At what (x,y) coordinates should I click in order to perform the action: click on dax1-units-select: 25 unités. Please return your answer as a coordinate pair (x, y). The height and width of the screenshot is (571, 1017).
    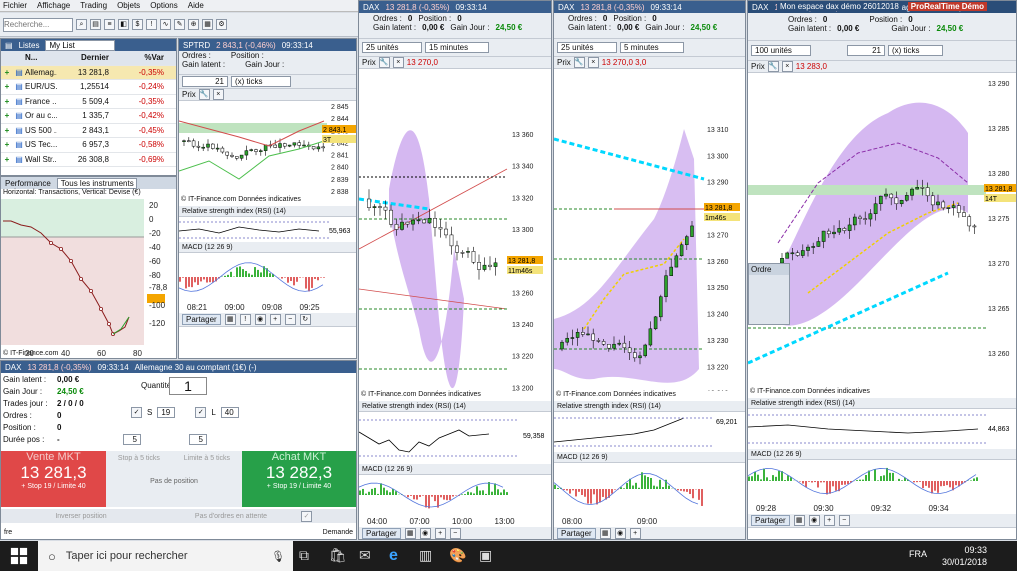
    Looking at the image, I should click on (392, 47).